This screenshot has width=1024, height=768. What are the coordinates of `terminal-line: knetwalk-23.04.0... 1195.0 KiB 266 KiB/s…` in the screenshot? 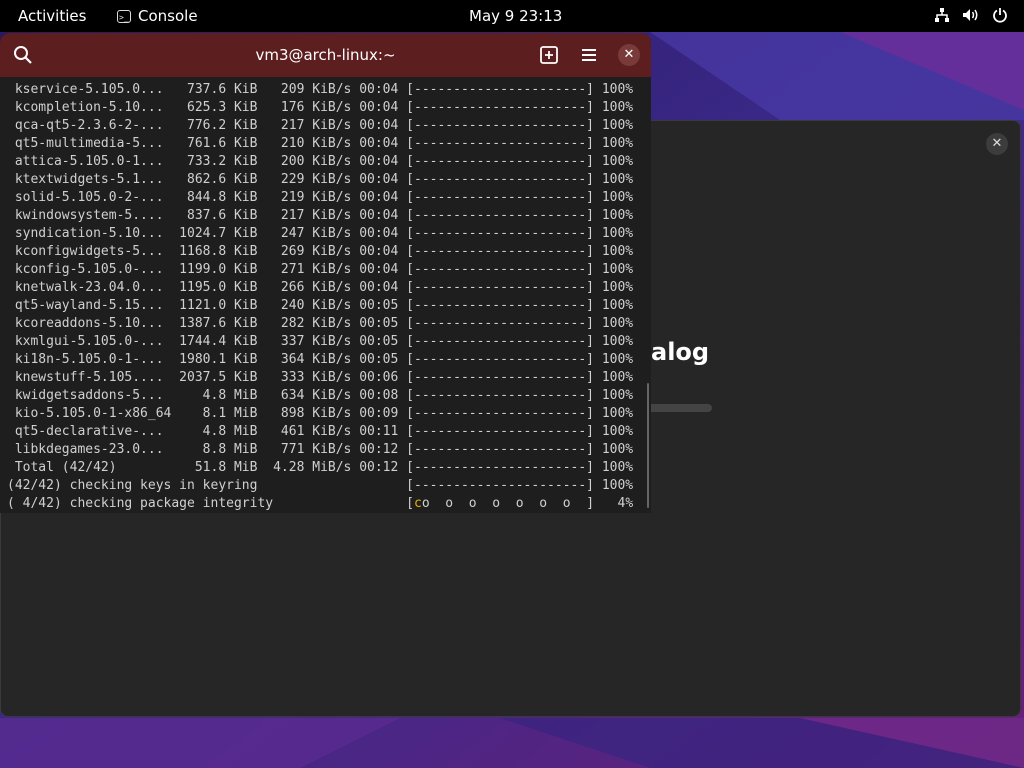 It's located at (320, 287).